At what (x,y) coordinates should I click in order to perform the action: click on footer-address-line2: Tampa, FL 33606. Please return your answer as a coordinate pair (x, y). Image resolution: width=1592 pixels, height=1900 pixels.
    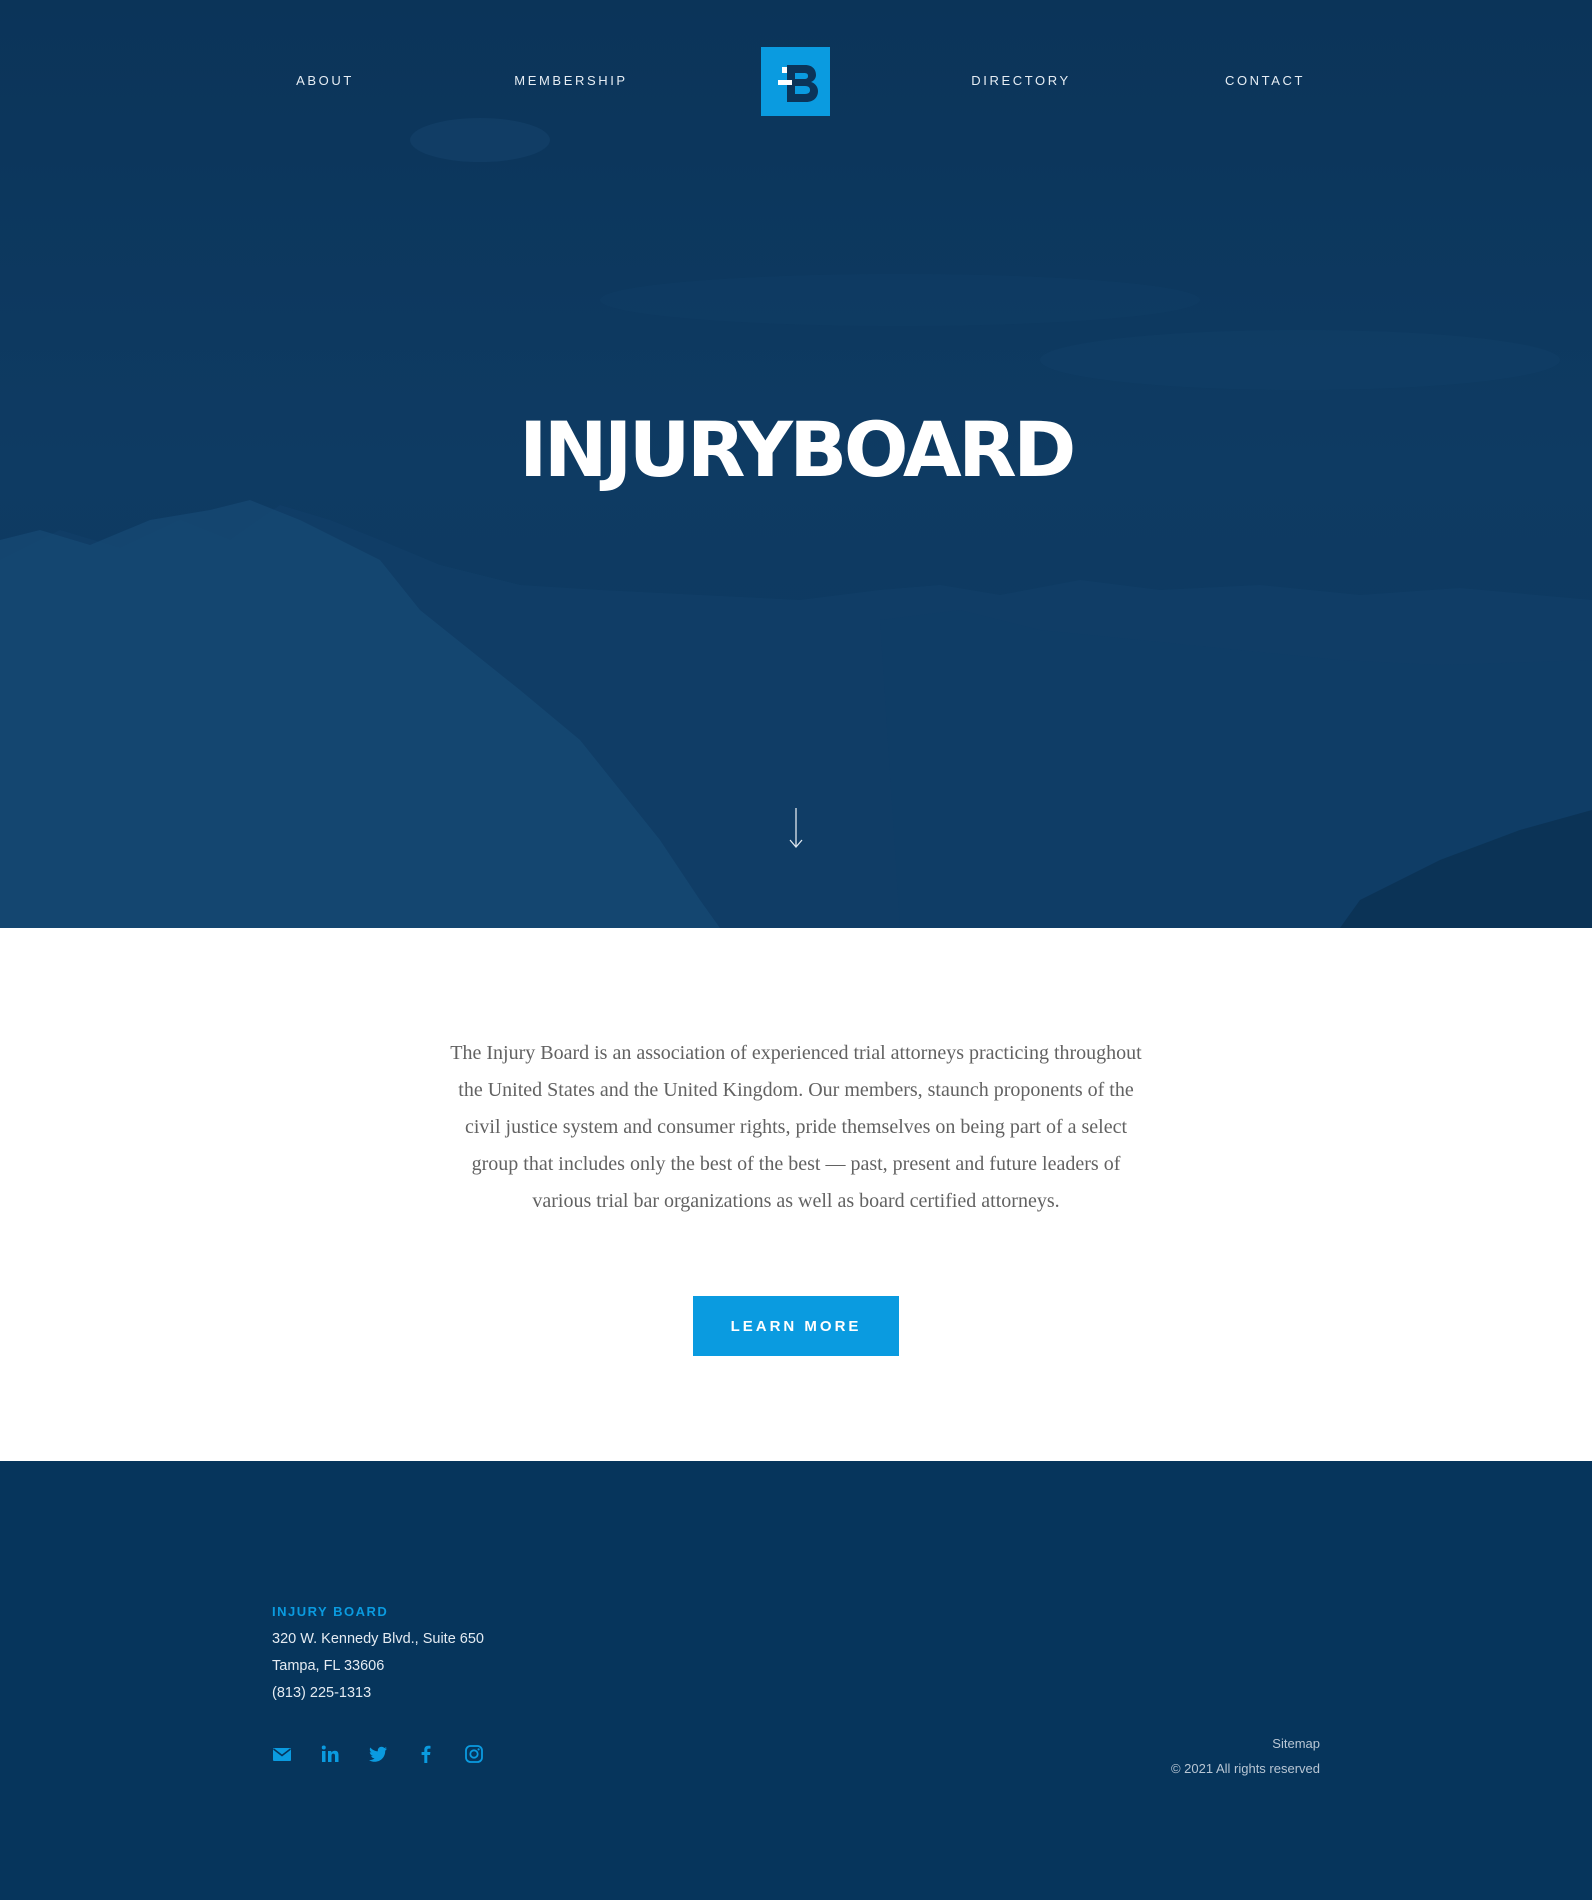
    Looking at the image, I should click on (328, 1666).